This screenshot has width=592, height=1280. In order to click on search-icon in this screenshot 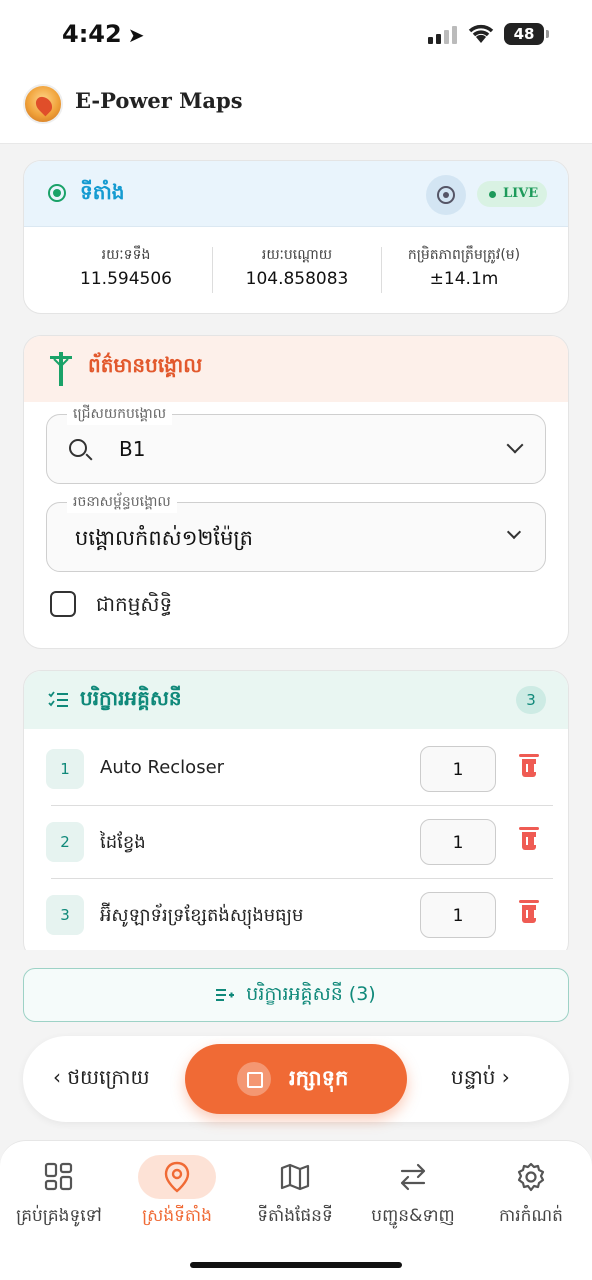, I will do `click(78, 448)`.